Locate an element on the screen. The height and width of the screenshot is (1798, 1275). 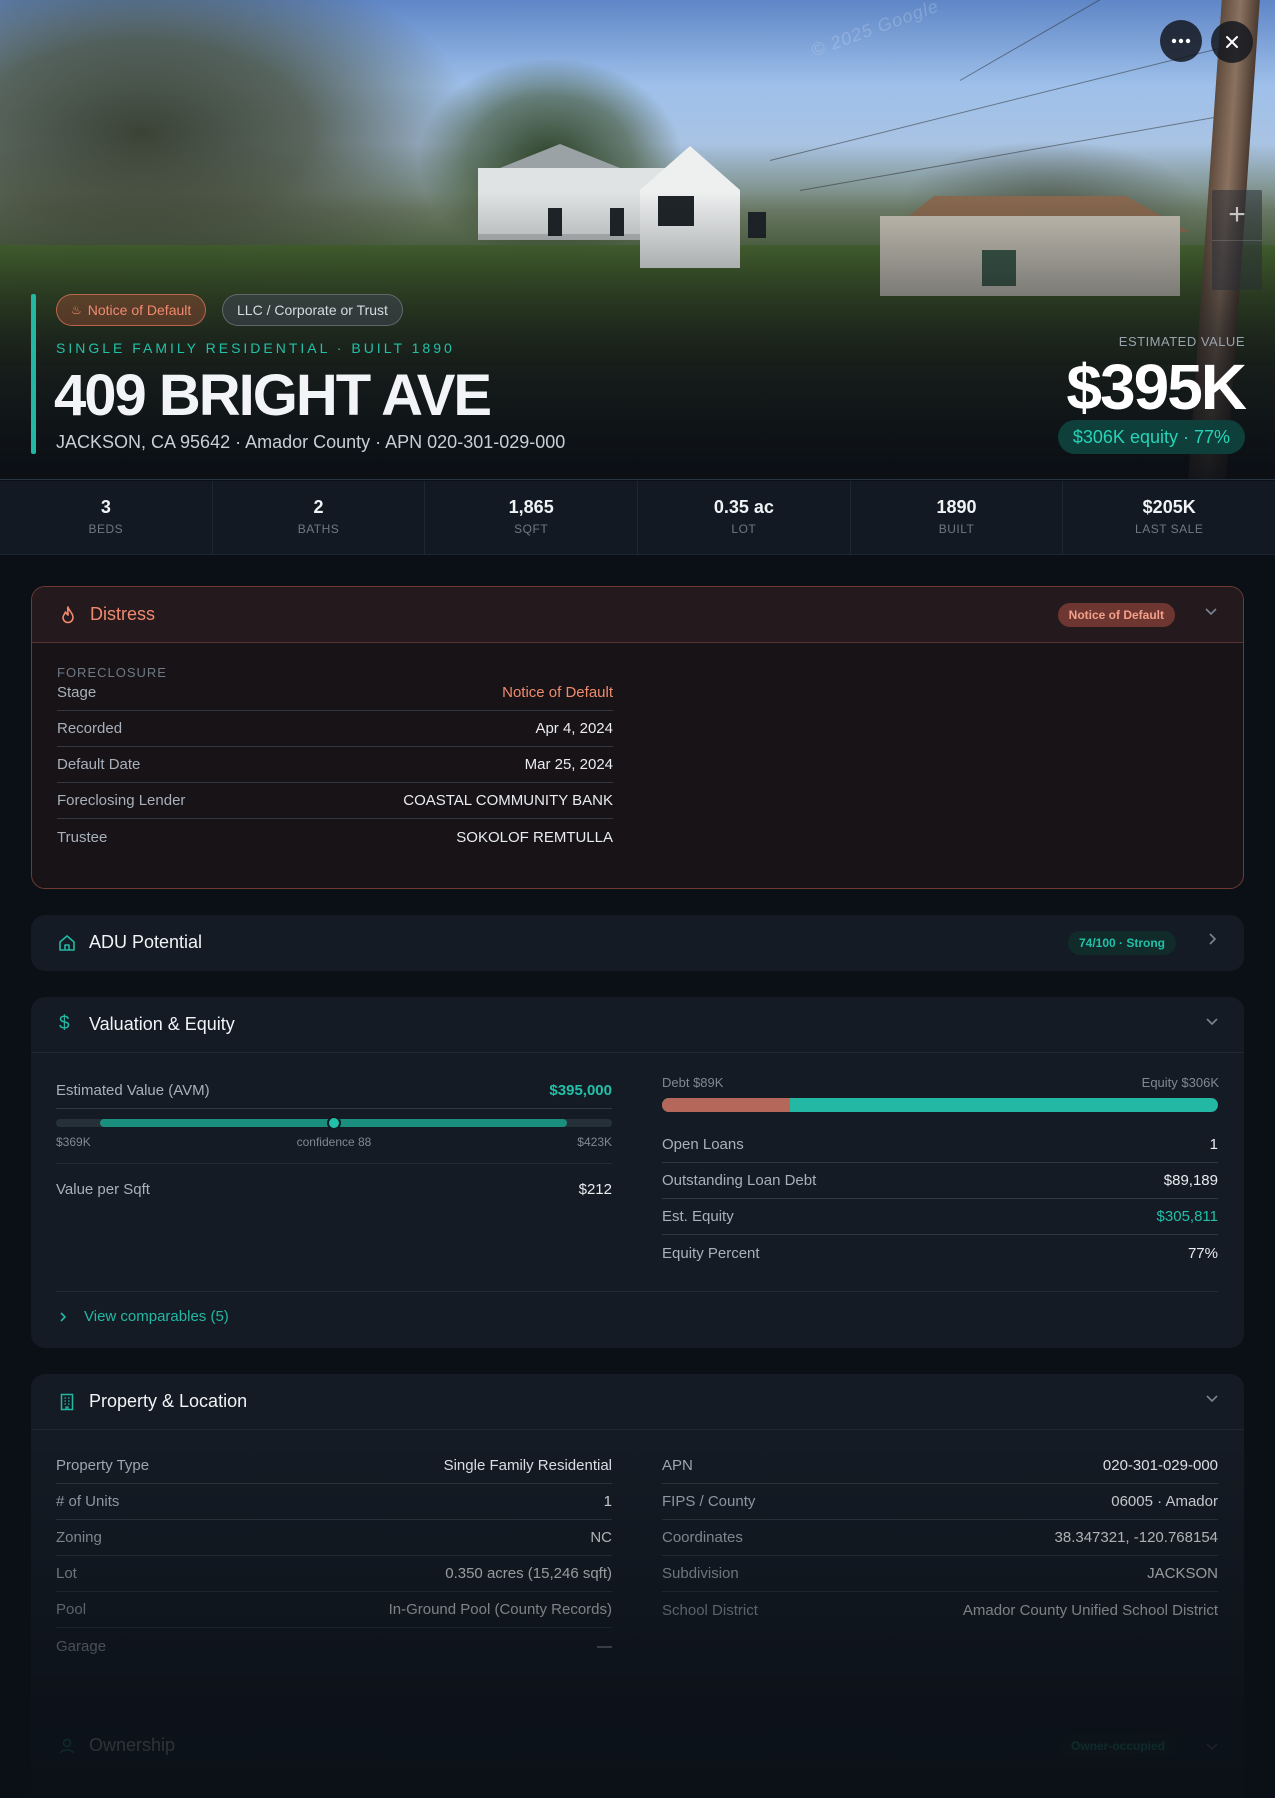
range-low-label: $369K is located at coordinates (73, 1142).